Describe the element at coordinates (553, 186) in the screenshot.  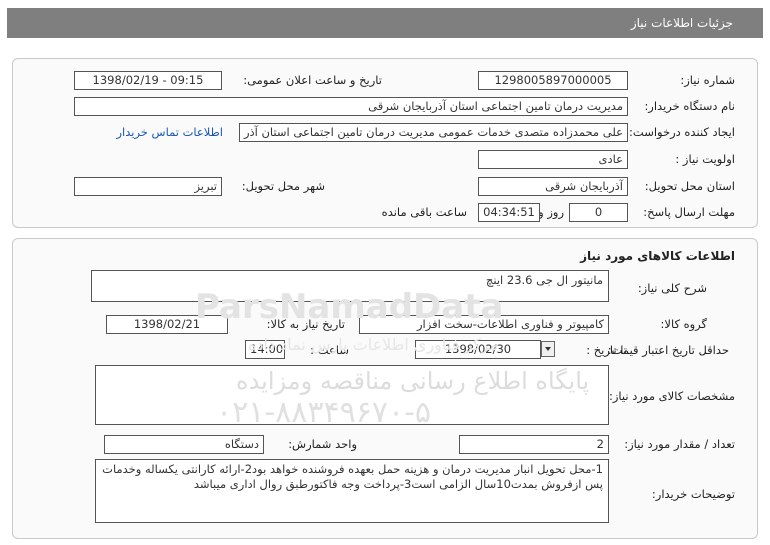
I see `delivery-province-field: آذربایجان شرقی` at that location.